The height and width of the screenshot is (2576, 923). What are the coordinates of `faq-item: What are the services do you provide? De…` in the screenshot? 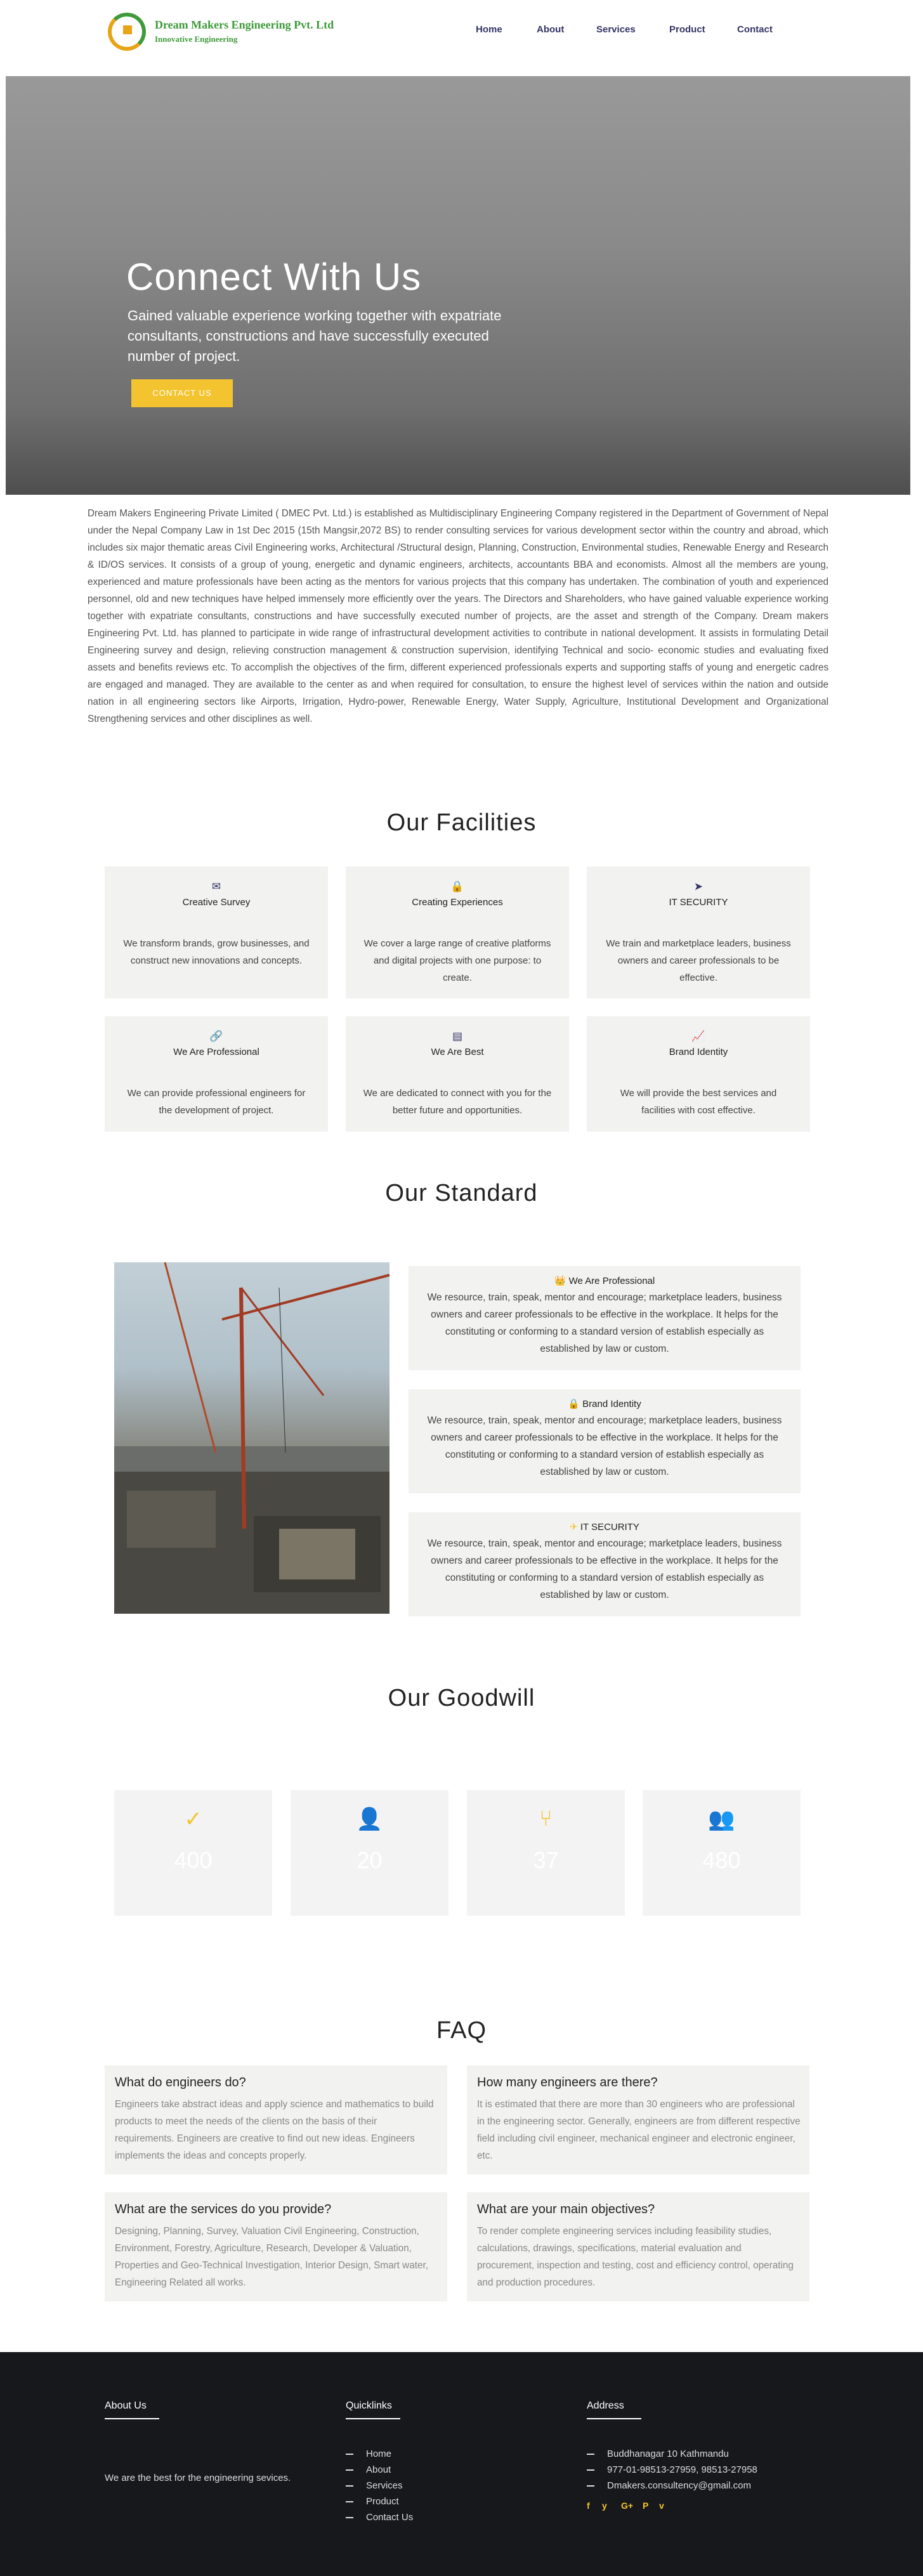 It's located at (276, 2246).